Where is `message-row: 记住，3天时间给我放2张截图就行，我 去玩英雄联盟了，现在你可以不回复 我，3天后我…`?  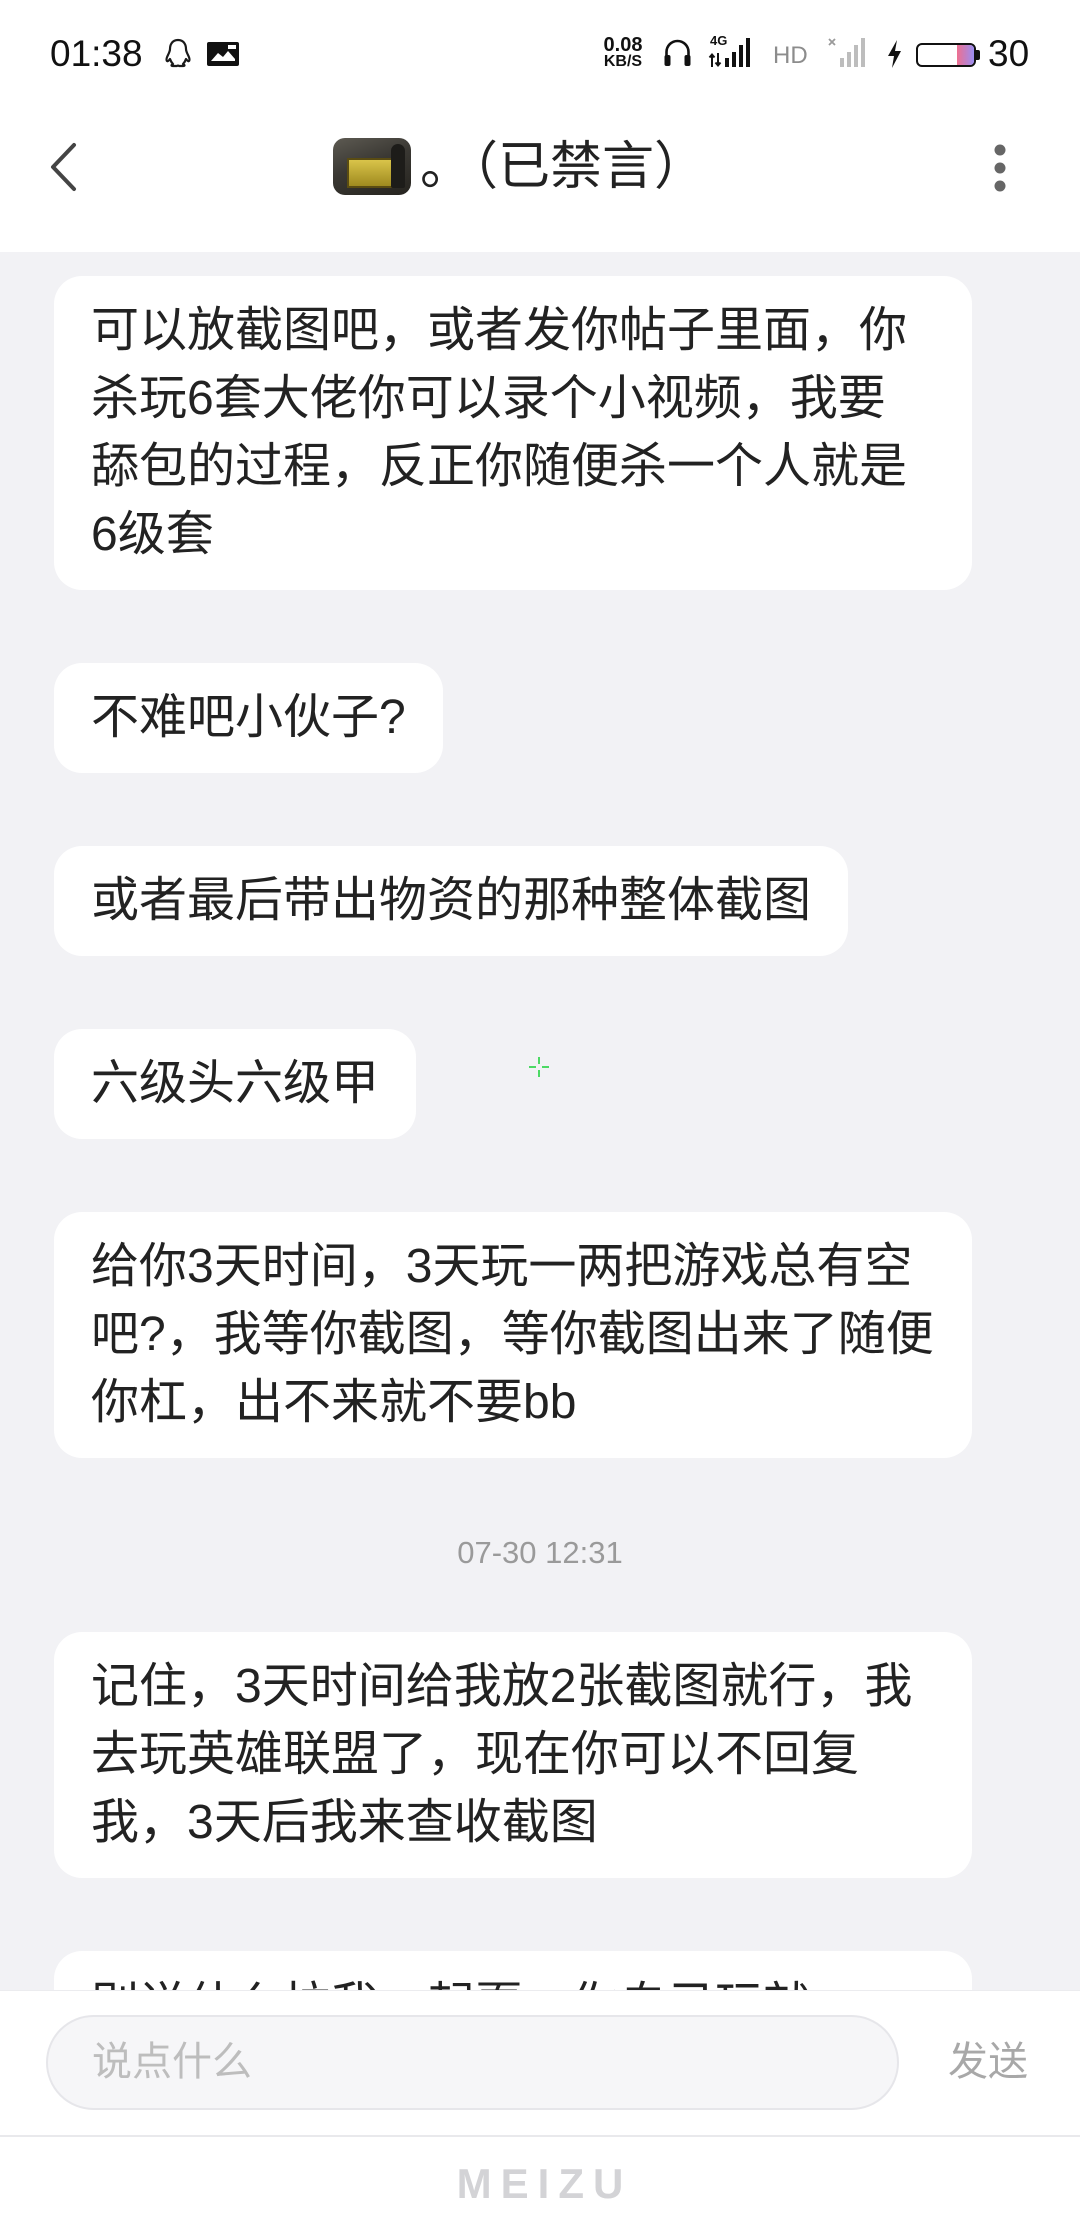 message-row: 记住，3天时间给我放2张截图就行，我 去玩英雄联盟了，现在你可以不回复 我，3天后我… is located at coordinates (540, 1755).